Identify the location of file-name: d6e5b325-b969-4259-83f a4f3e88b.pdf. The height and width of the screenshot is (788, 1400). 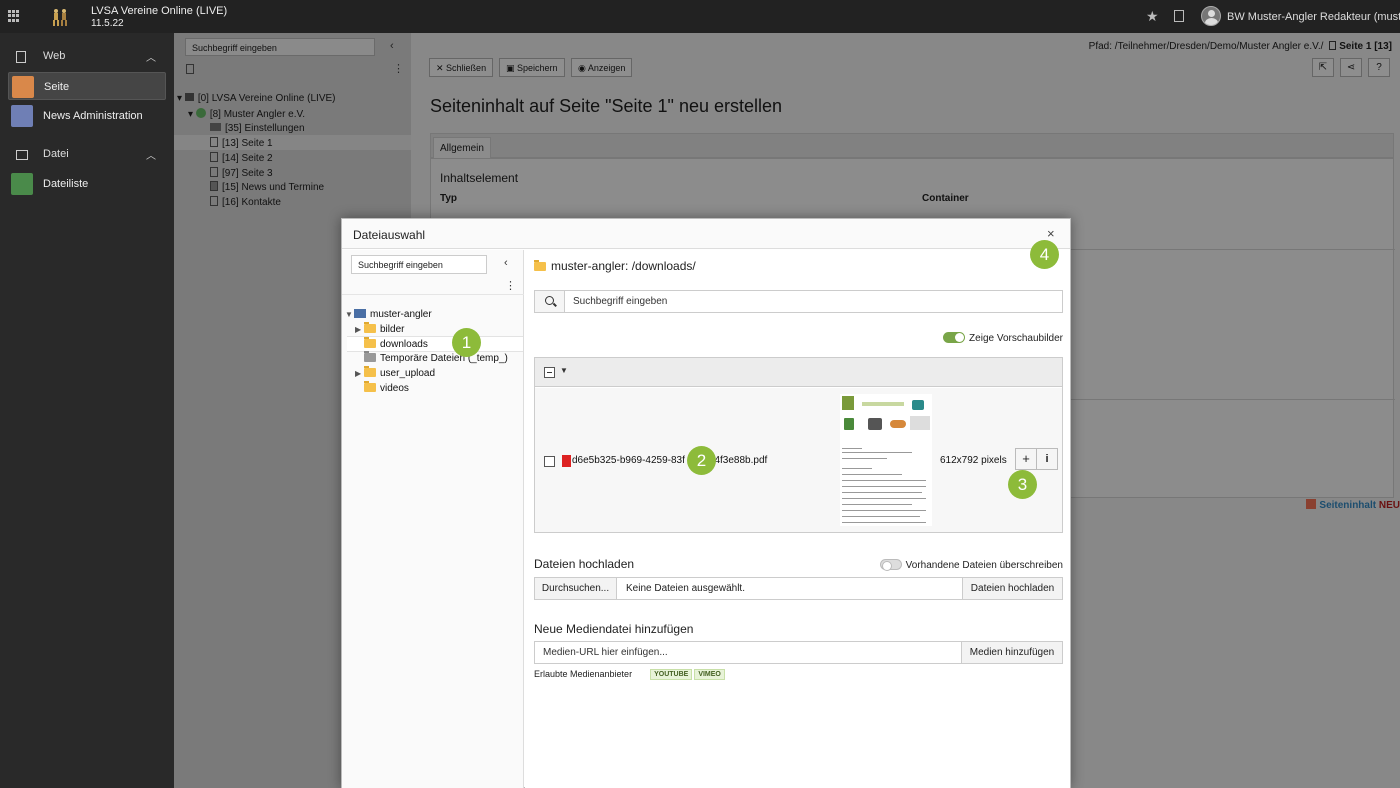
(669, 460).